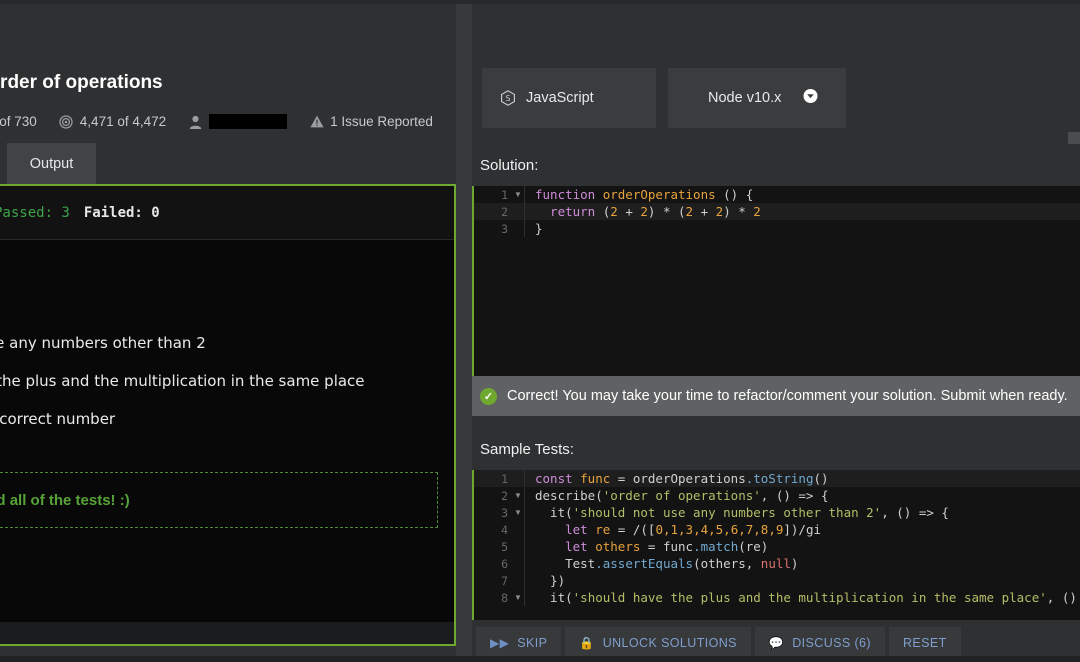 Image resolution: width=1080 pixels, height=662 pixels. I want to click on code-line: 4 let re = /([0,1,3,4,5,6,7,8,9])/gi, so click(777, 529).